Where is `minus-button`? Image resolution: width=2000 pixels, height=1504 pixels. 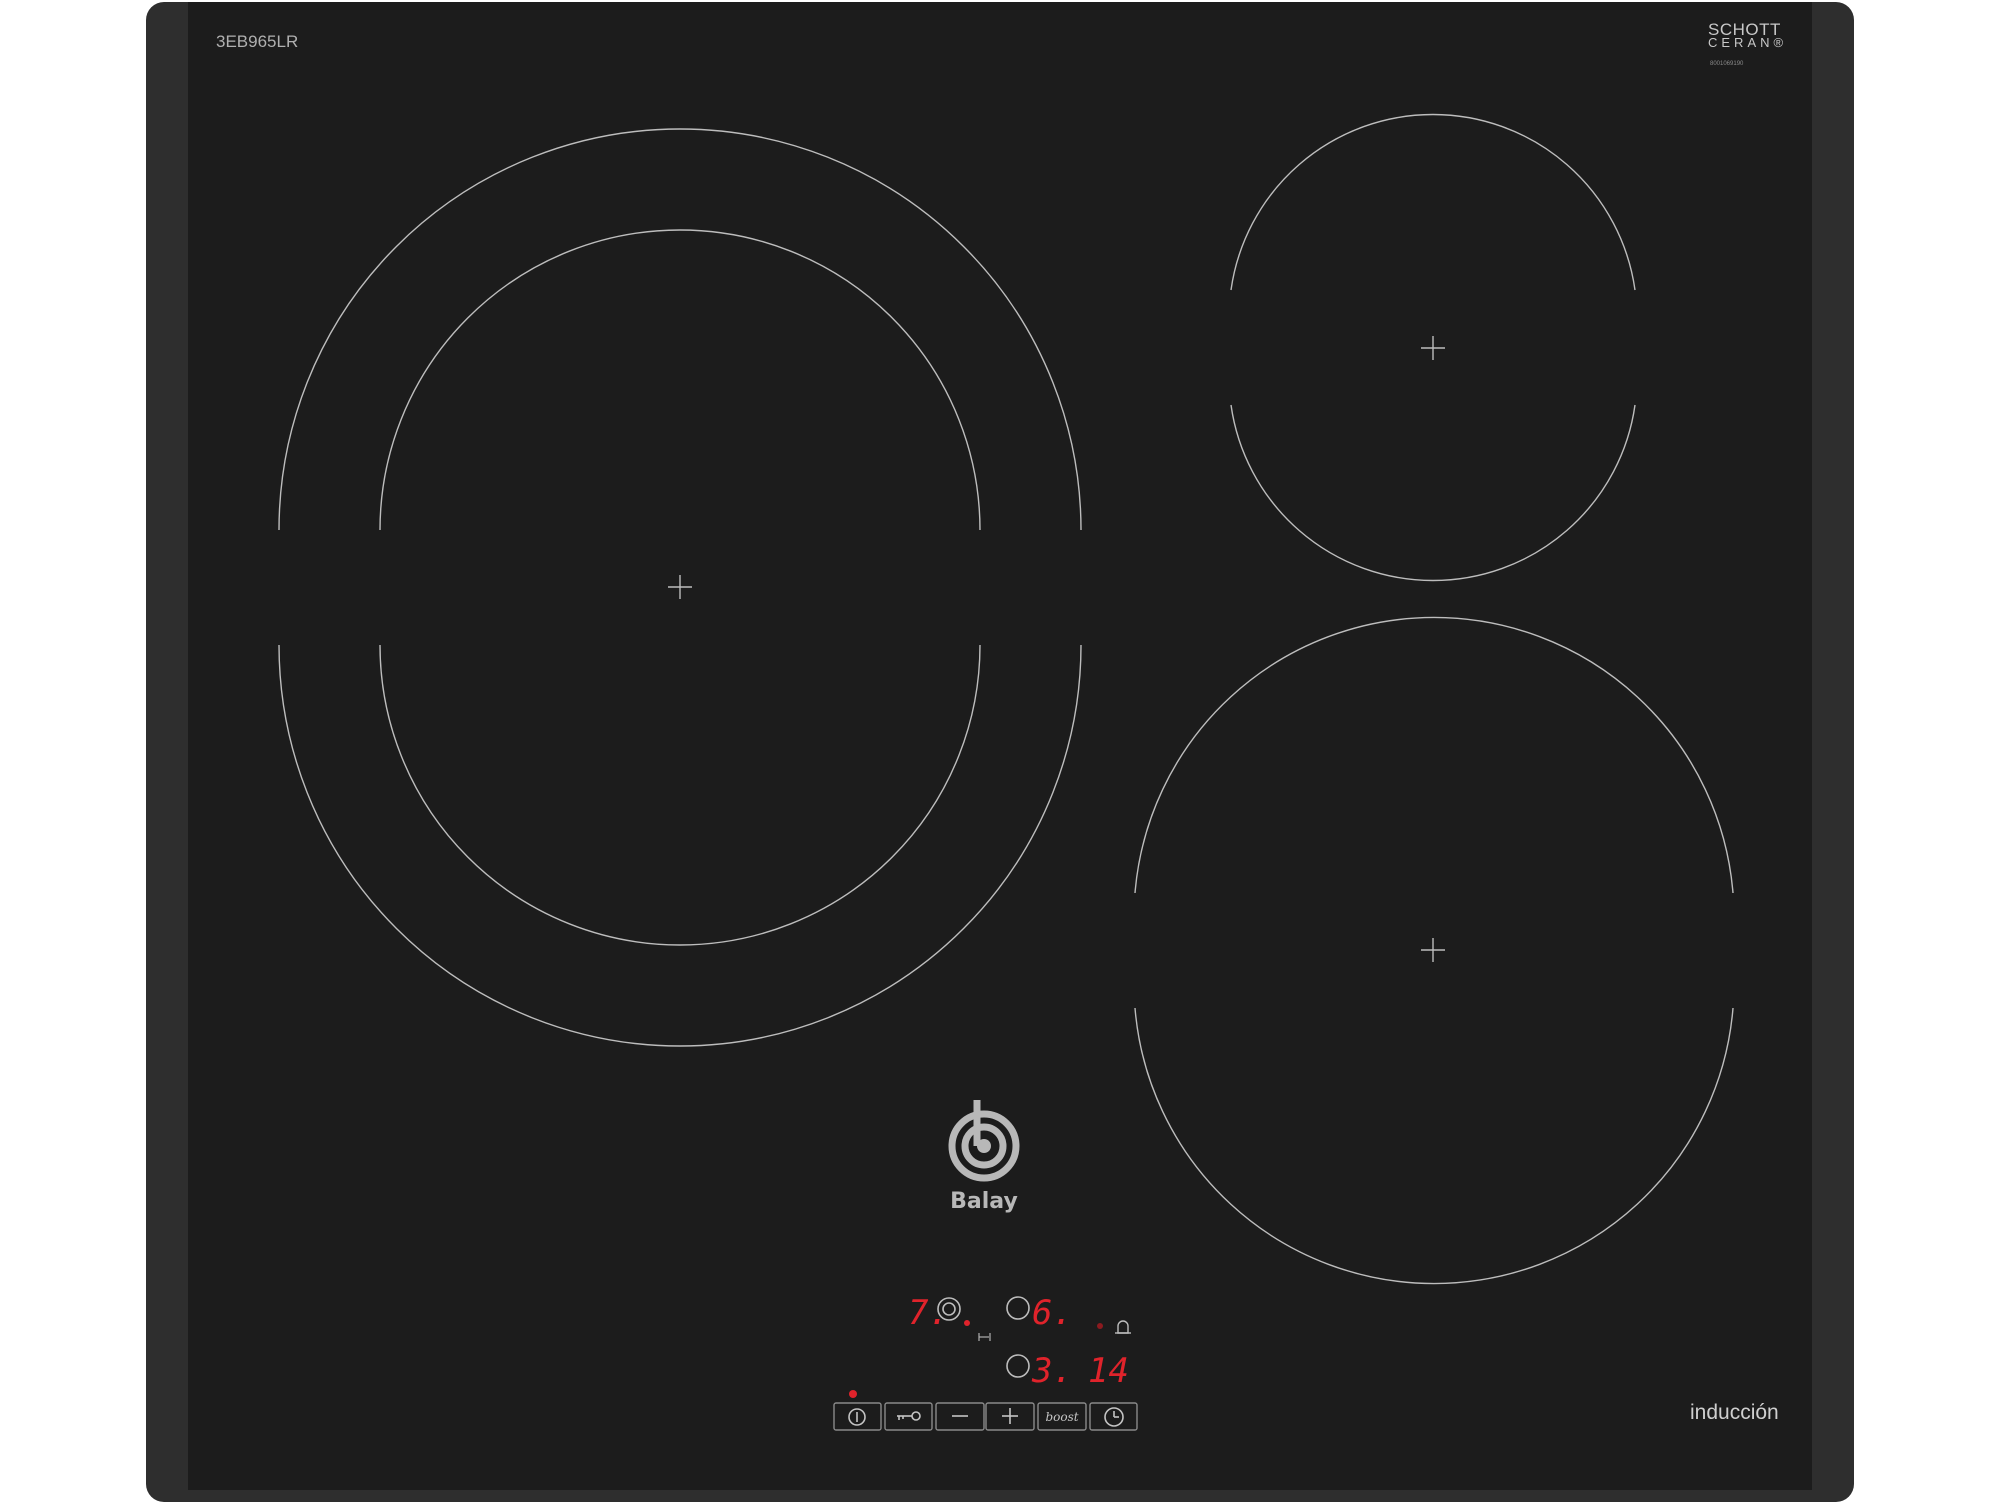 minus-button is located at coordinates (960, 1416).